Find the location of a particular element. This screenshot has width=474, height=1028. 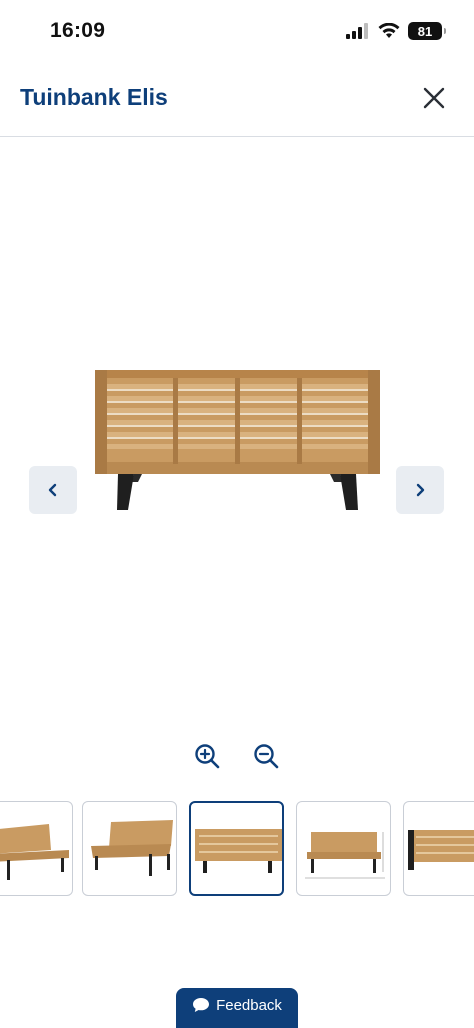

chevron-right-icon is located at coordinates (420, 490).